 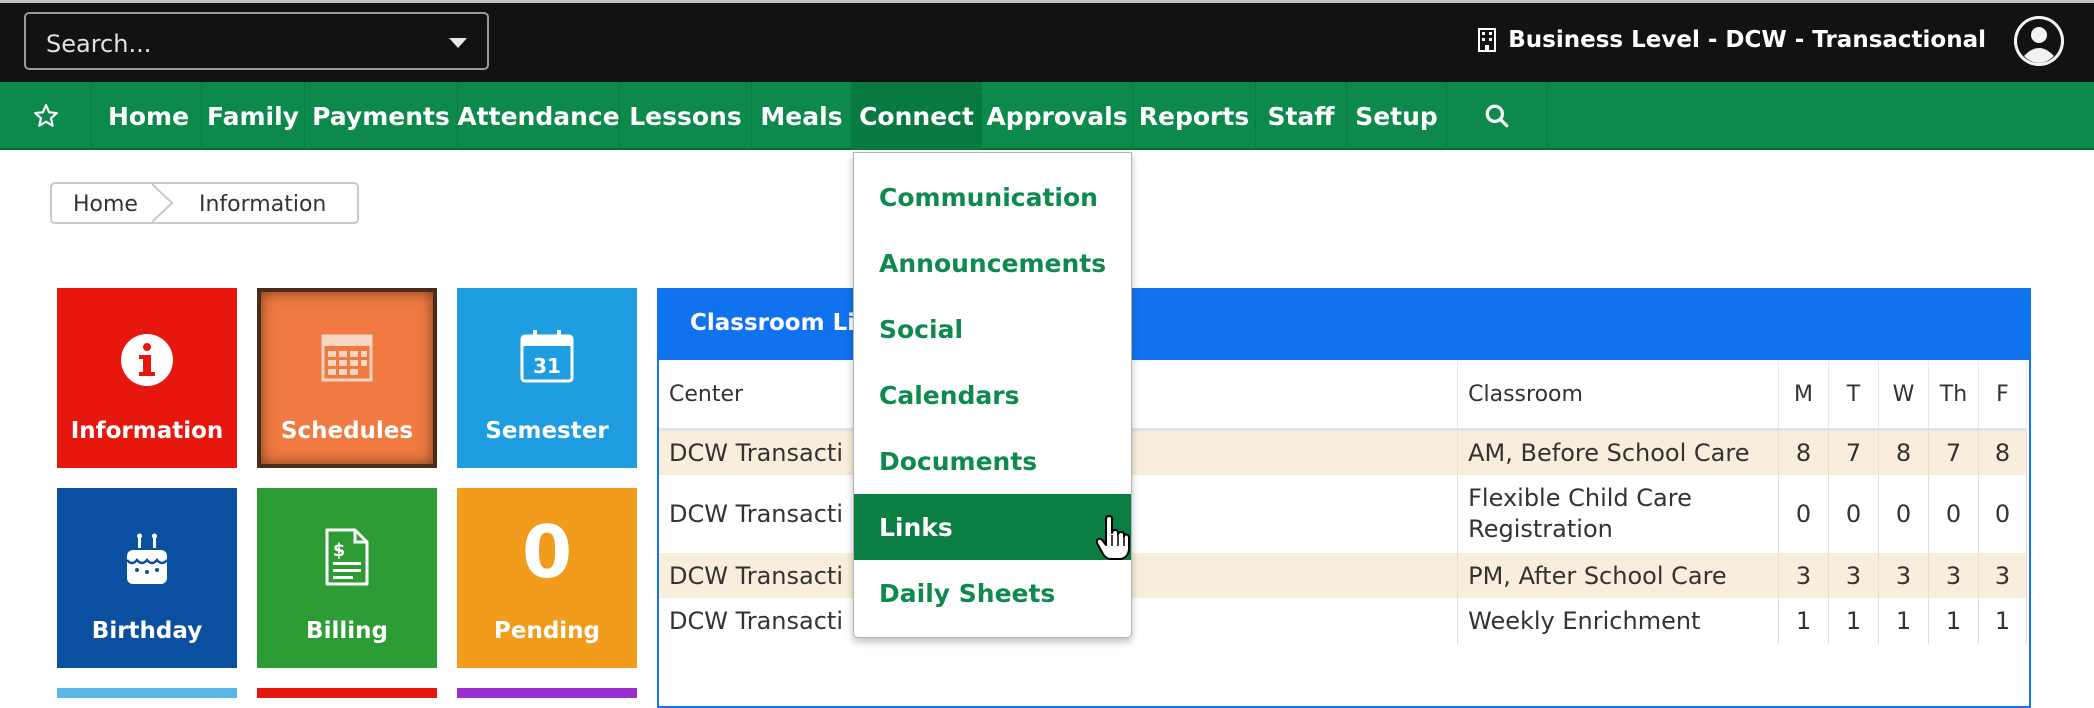 What do you see at coordinates (538, 116) in the screenshot?
I see `nav-attendance: Attendance` at bounding box center [538, 116].